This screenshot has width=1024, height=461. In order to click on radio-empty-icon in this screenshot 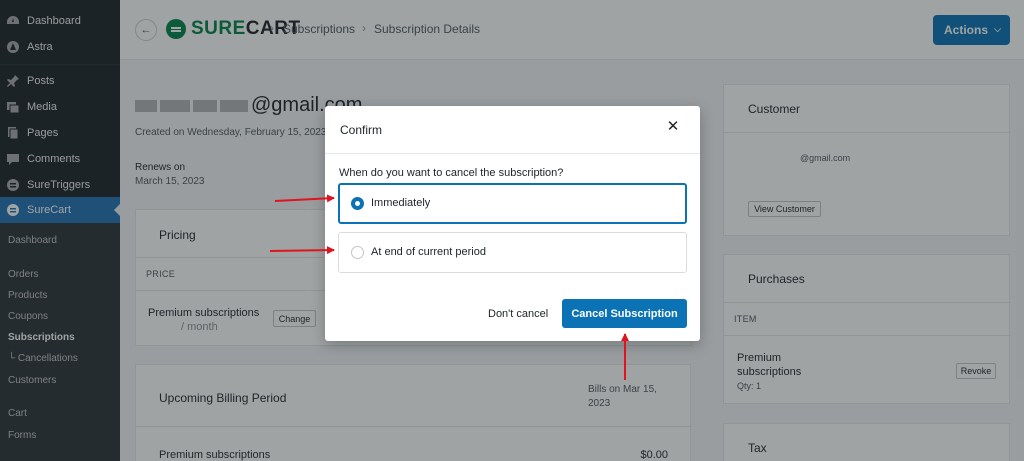, I will do `click(357, 252)`.